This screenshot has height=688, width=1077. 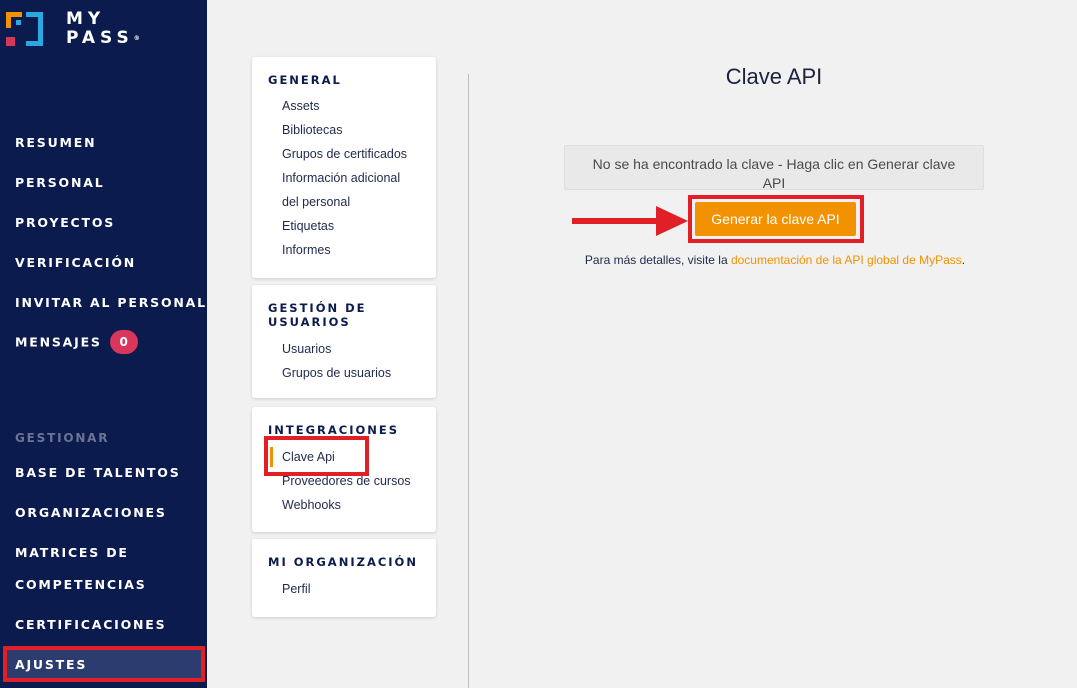 What do you see at coordinates (306, 250) in the screenshot?
I see `link-informes: Informes` at bounding box center [306, 250].